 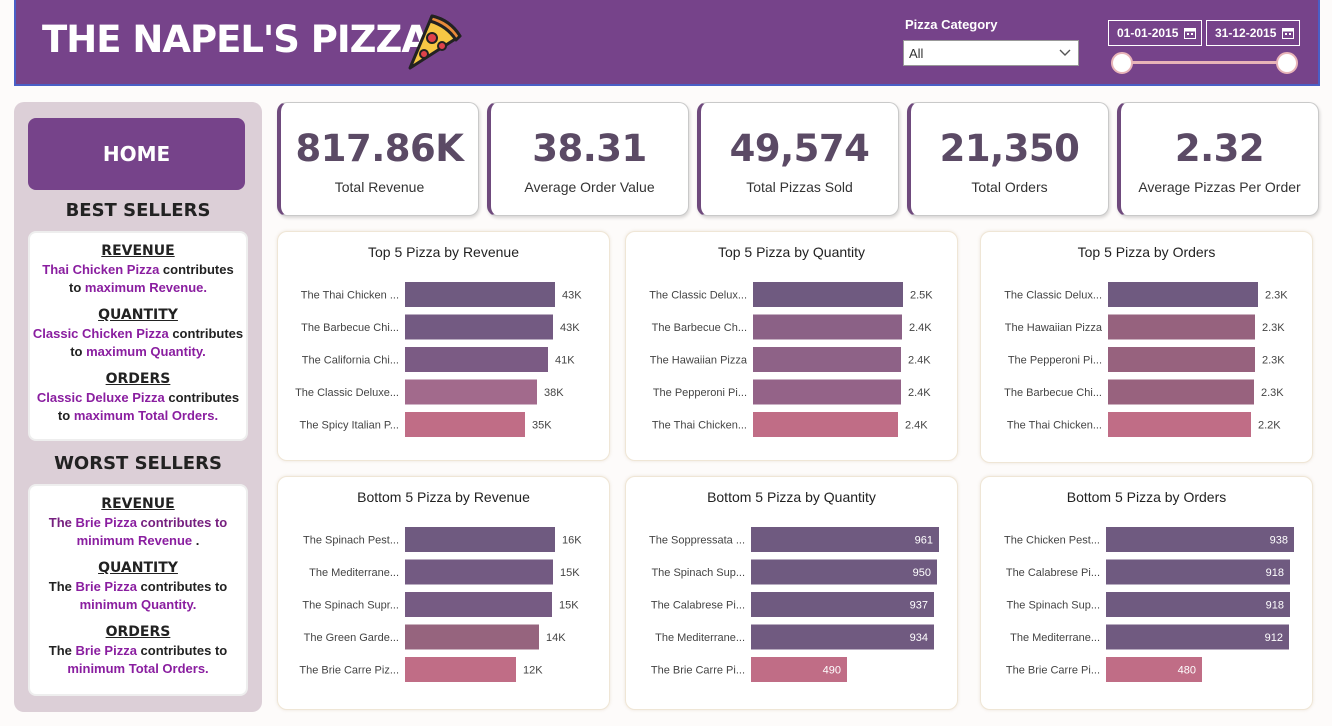 I want to click on data-label: 950, so click(x=922, y=573).